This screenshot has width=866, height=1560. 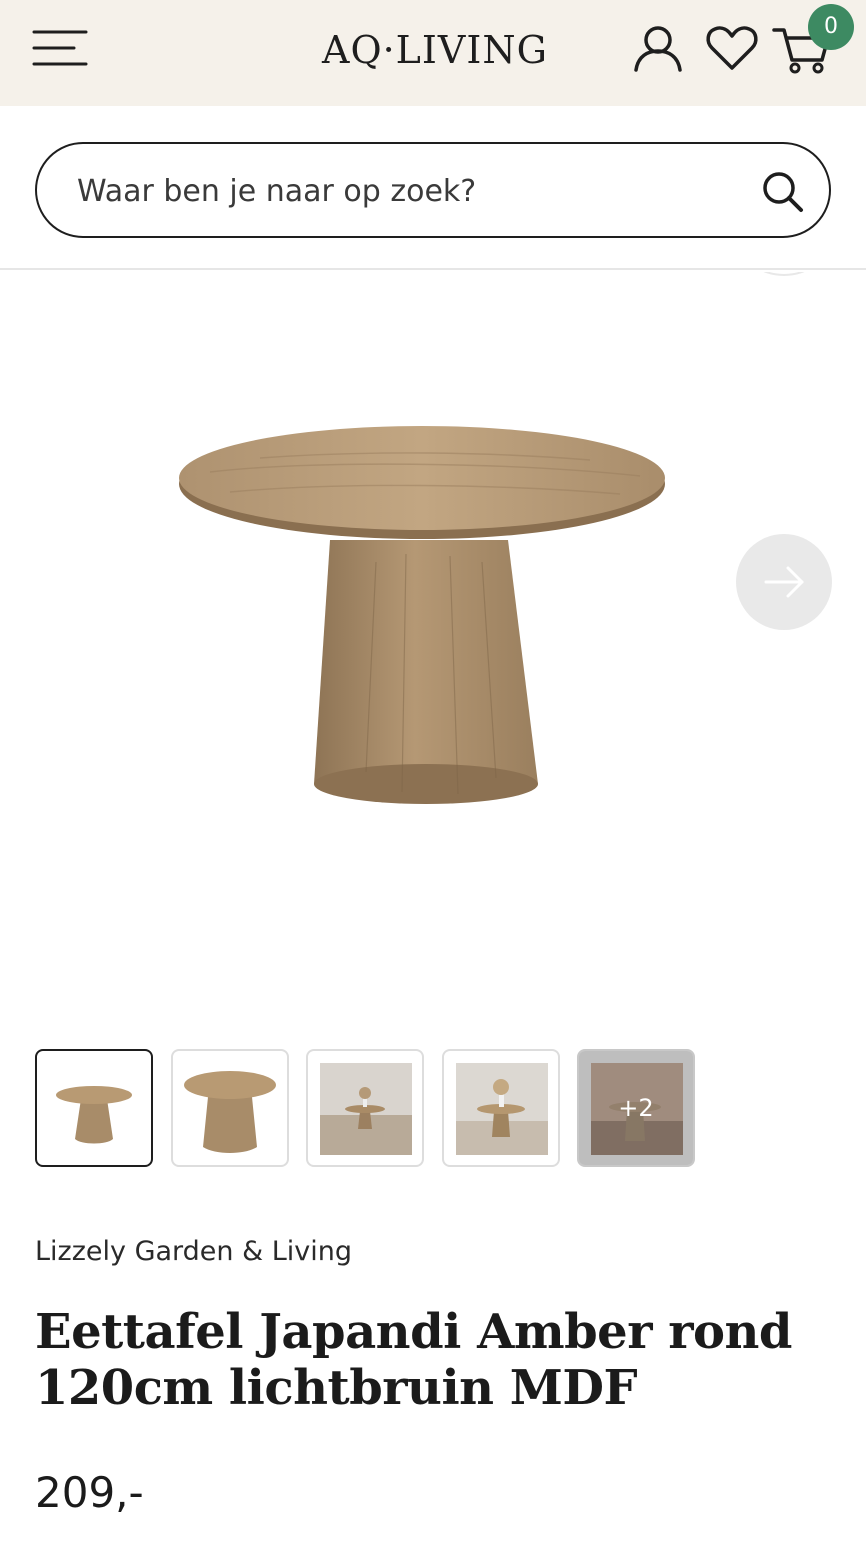 I want to click on product-main-image, so click(x=425, y=617).